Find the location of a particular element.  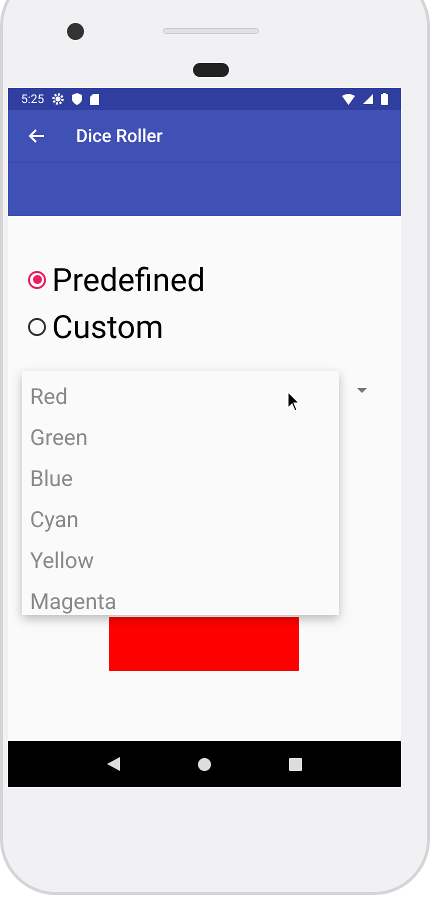

sd-card-icon is located at coordinates (95, 99).